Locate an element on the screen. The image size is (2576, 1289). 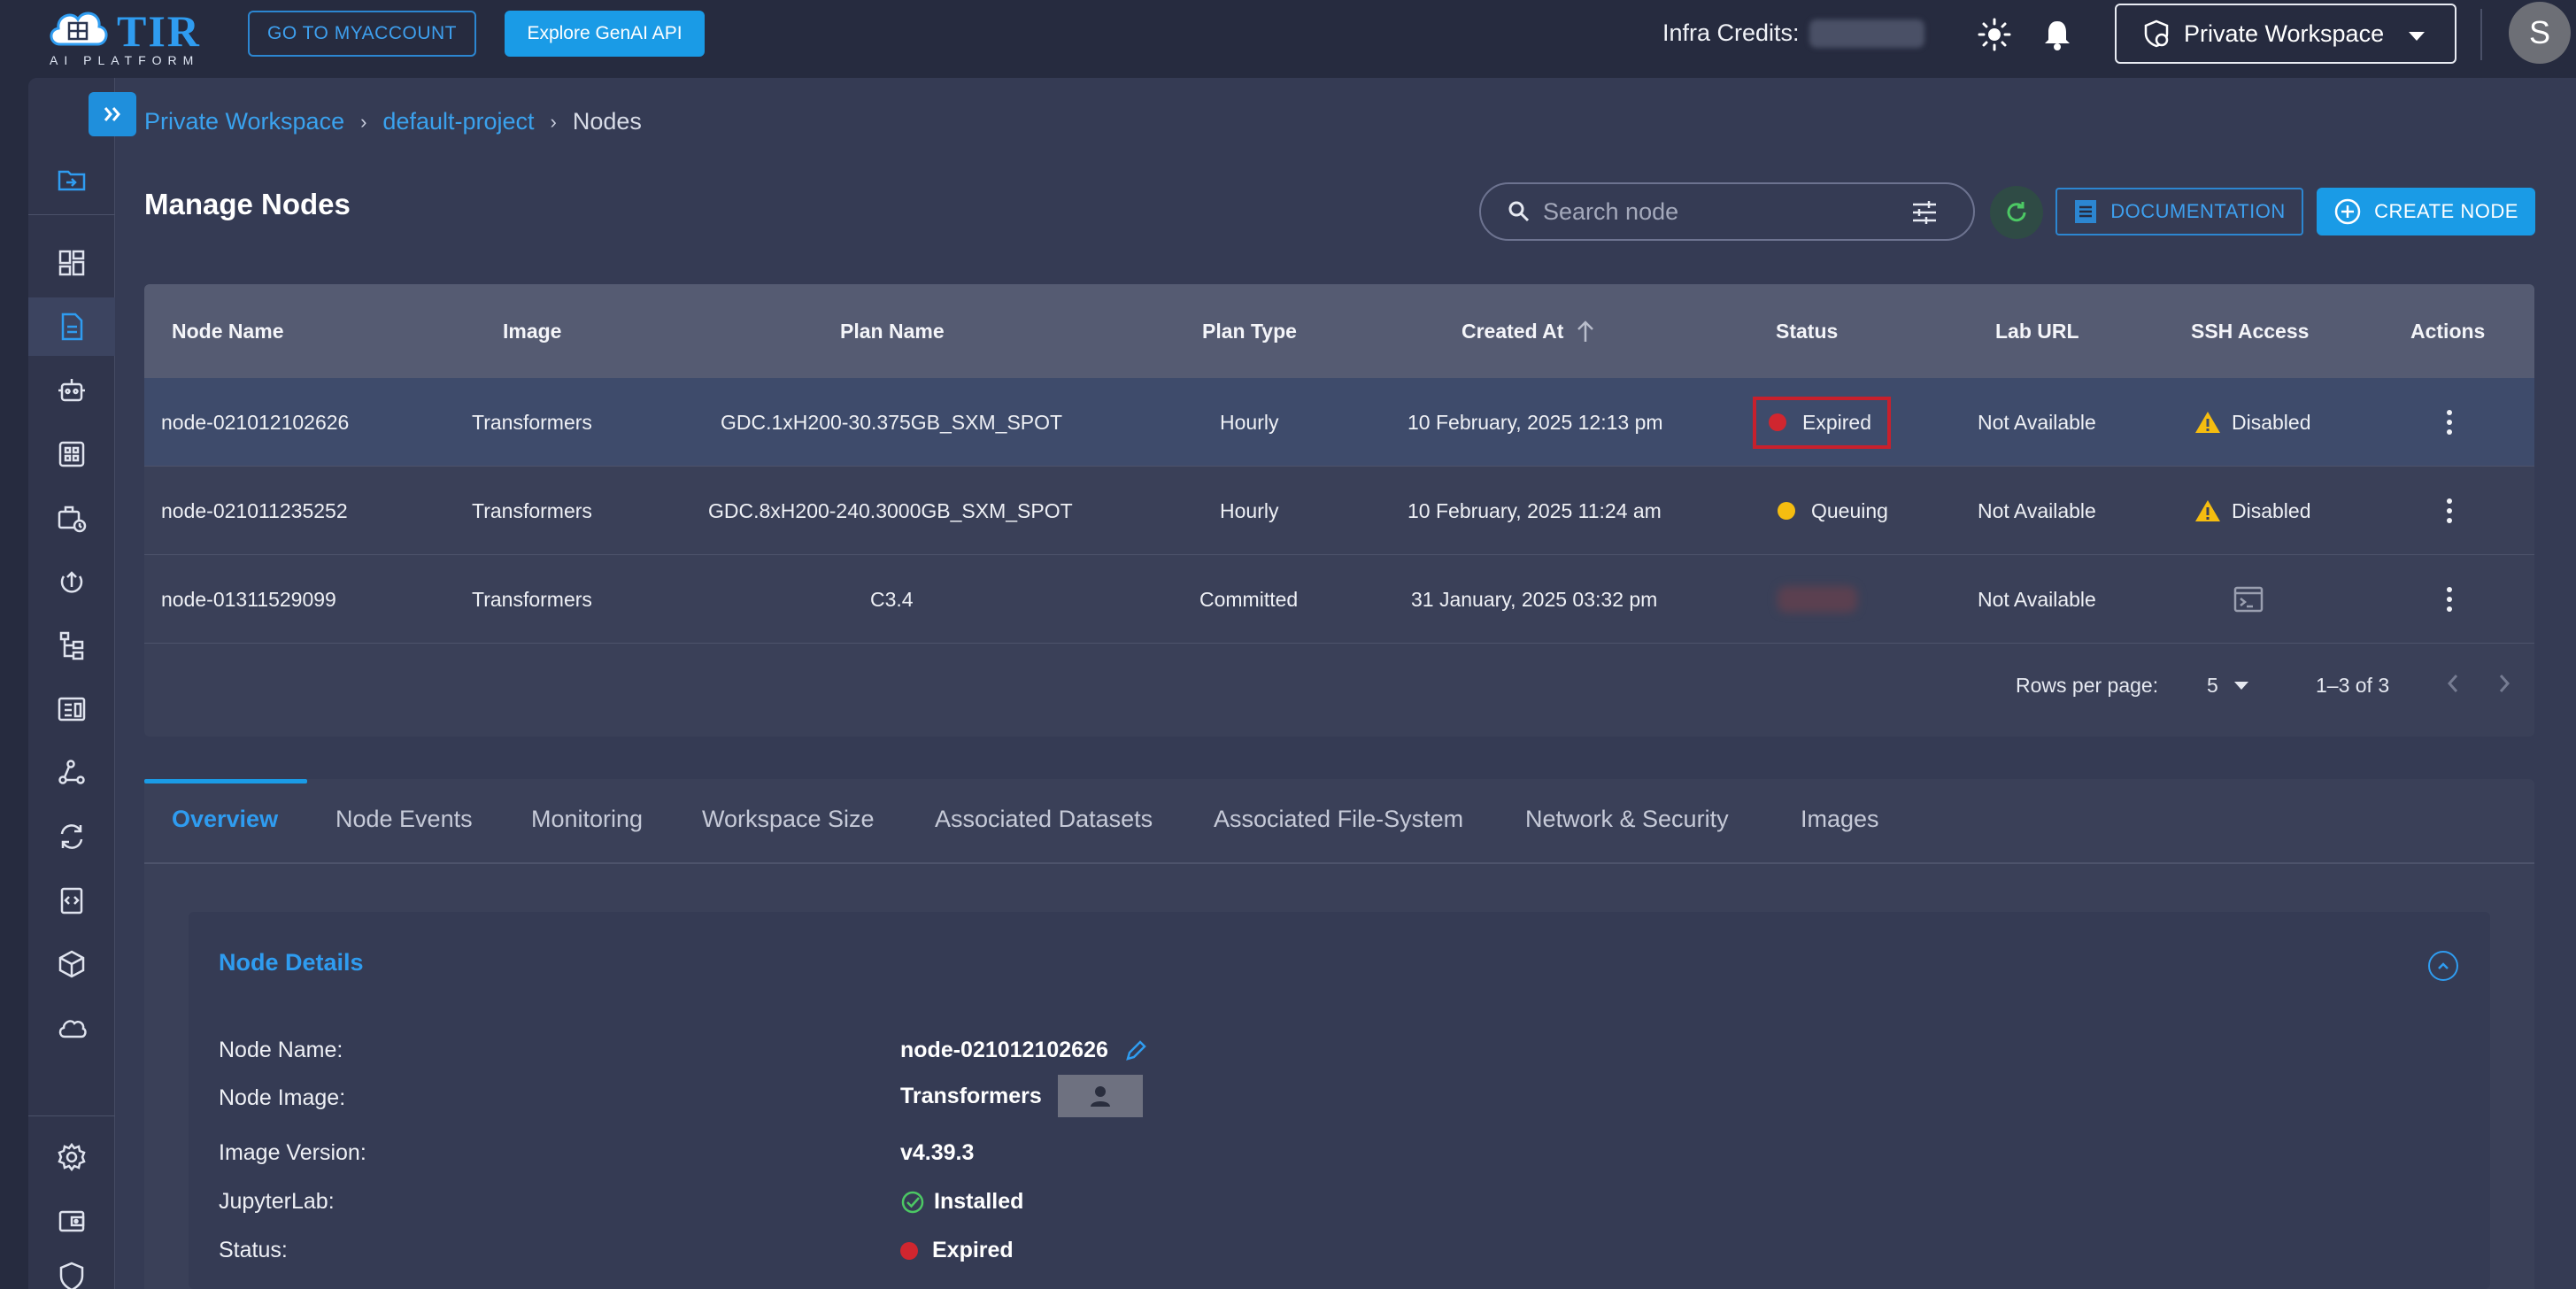
chevron-down-icon is located at coordinates (2417, 36).